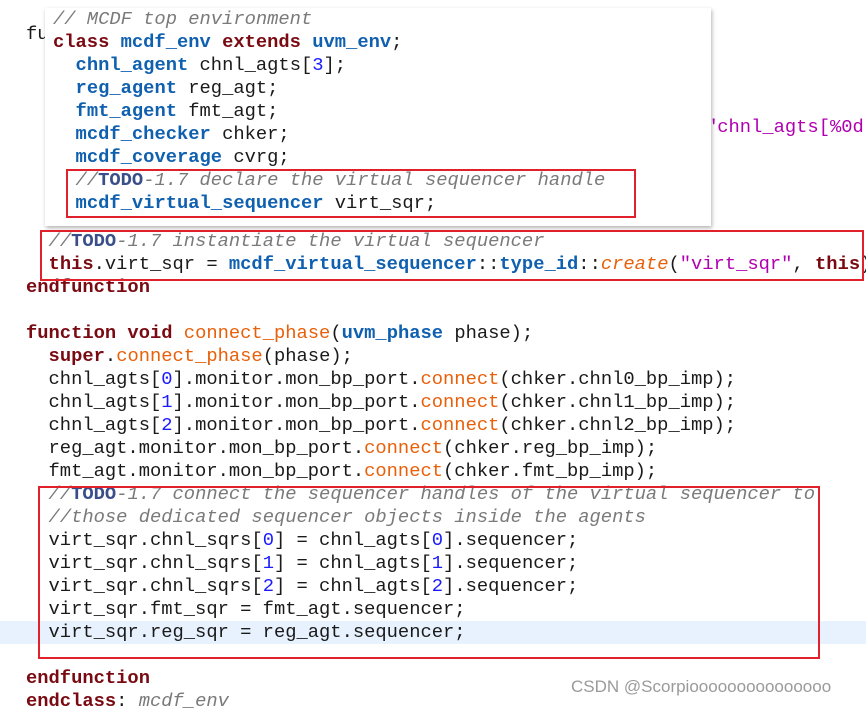 The height and width of the screenshot is (713, 866). What do you see at coordinates (494, 333) in the screenshot?
I see `code-token-p: phase);` at bounding box center [494, 333].